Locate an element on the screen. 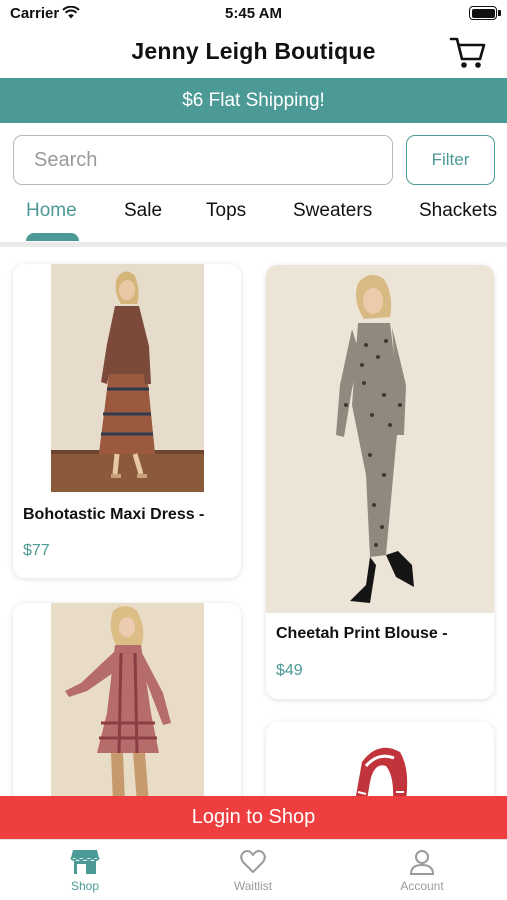  filter-label: Filter is located at coordinates (450, 159).